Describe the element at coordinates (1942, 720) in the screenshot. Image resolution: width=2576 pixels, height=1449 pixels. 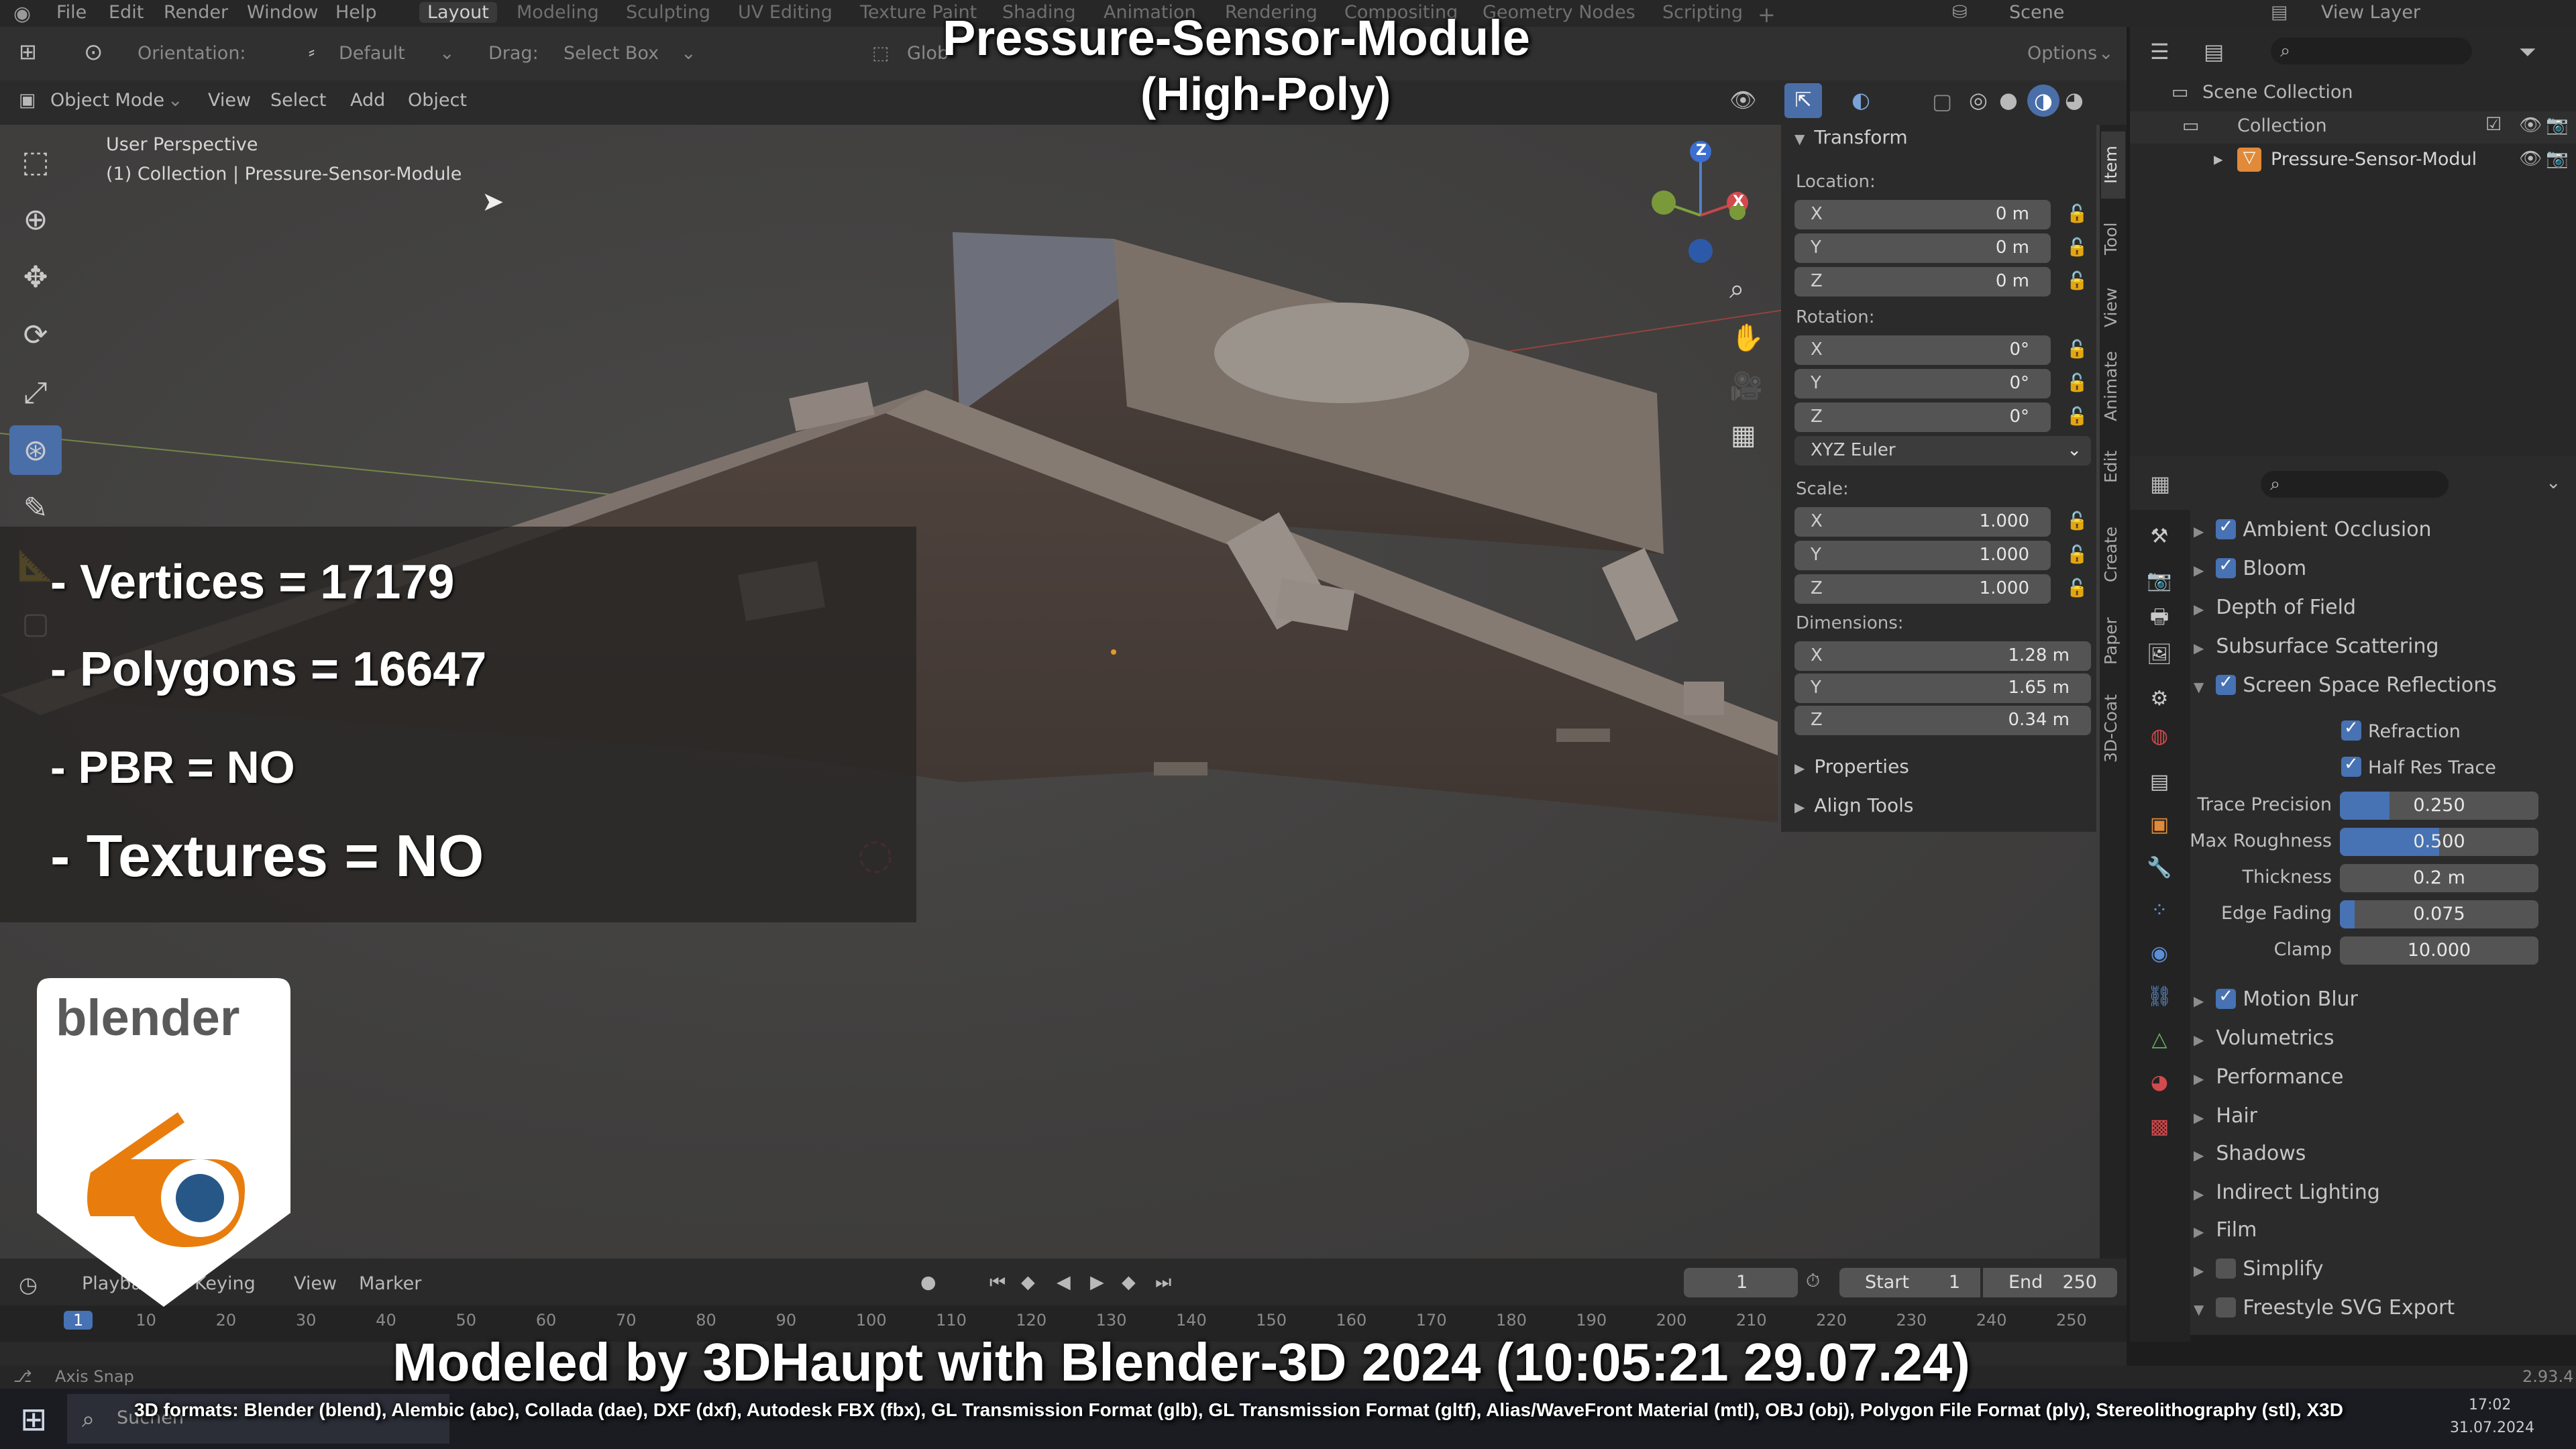
I see `dimensions-z-field: Z 0.34 m` at that location.